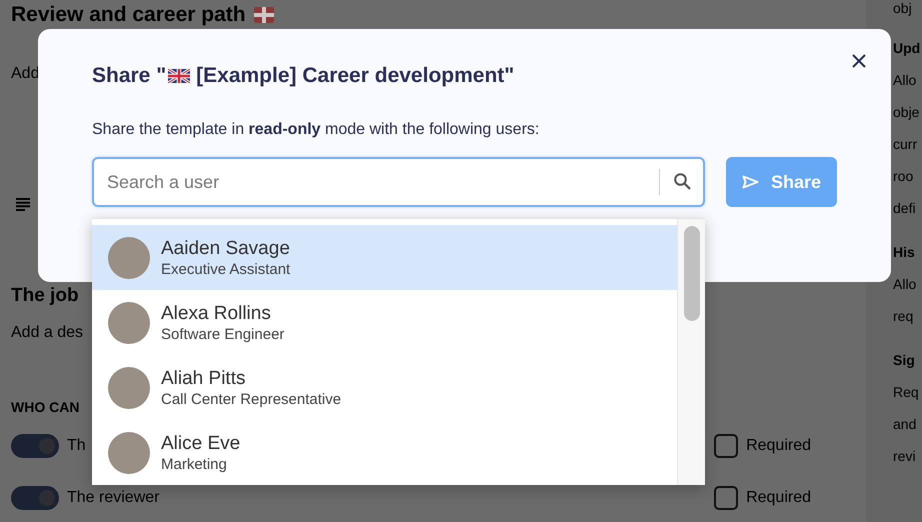 The height and width of the screenshot is (522, 922). I want to click on send-icon, so click(750, 182).